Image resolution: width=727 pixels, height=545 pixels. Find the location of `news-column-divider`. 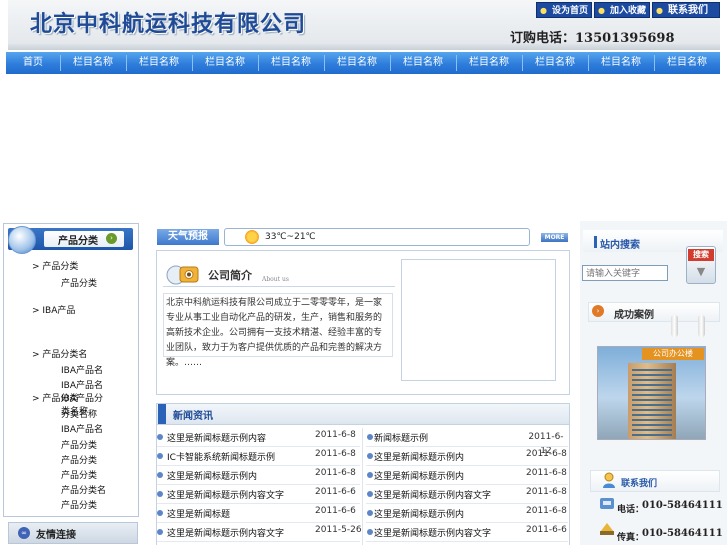

news-column-divider is located at coordinates (362, 486).